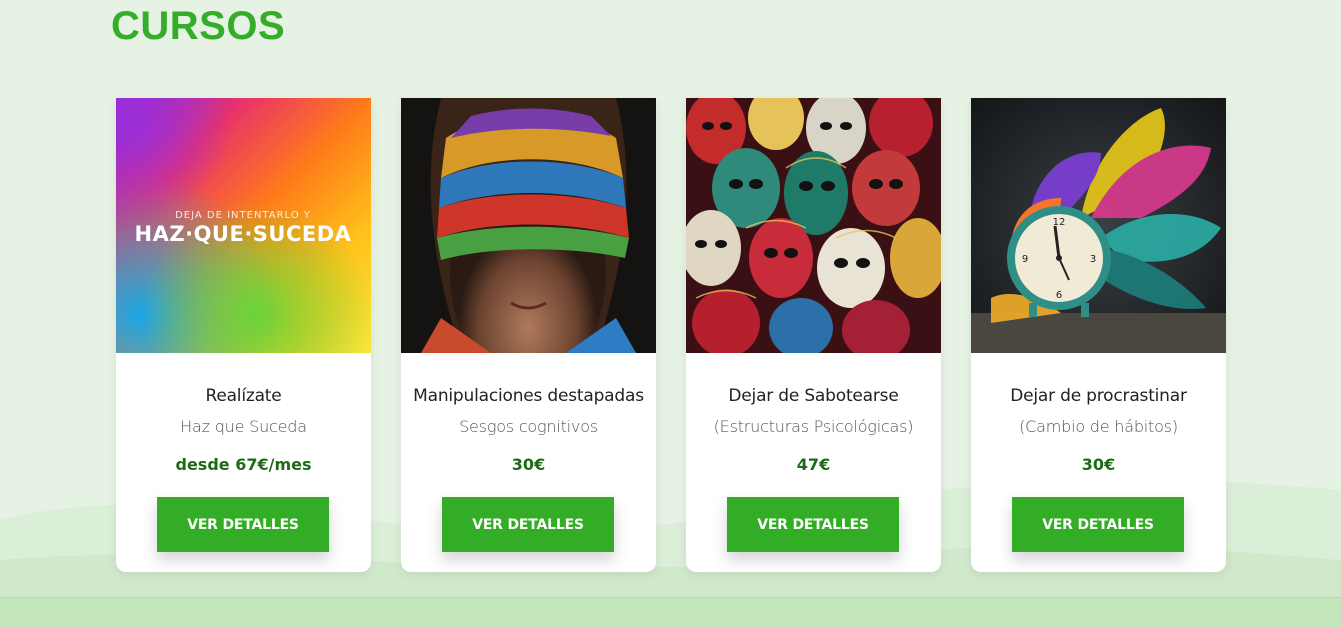  Describe the element at coordinates (1025, 259) in the screenshot. I see `svg-text: 9` at that location.